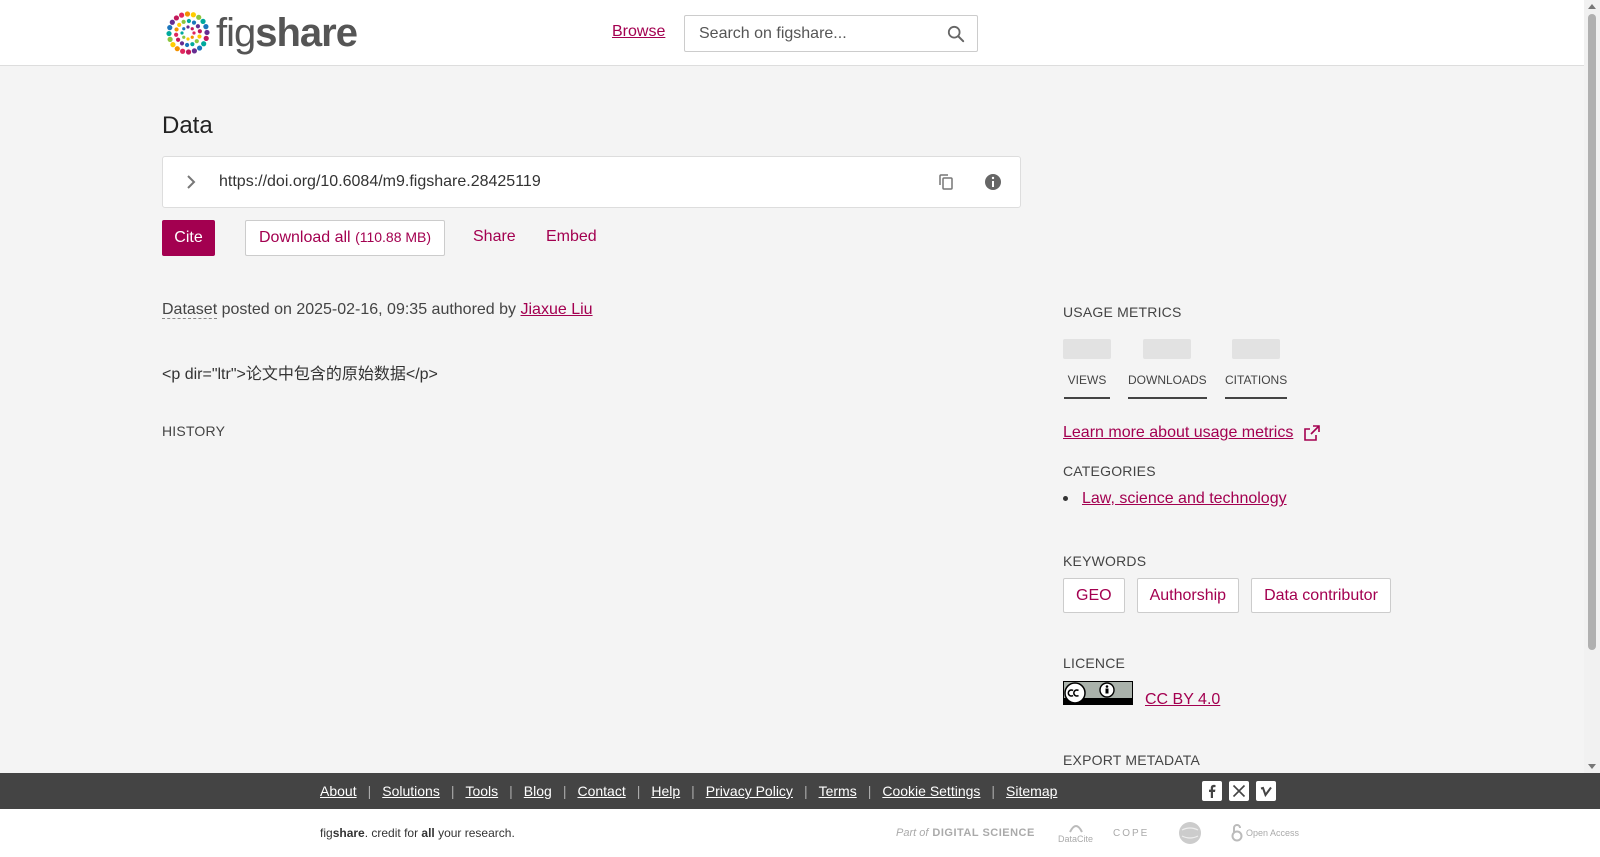  I want to click on external-link-icon, so click(1312, 433).